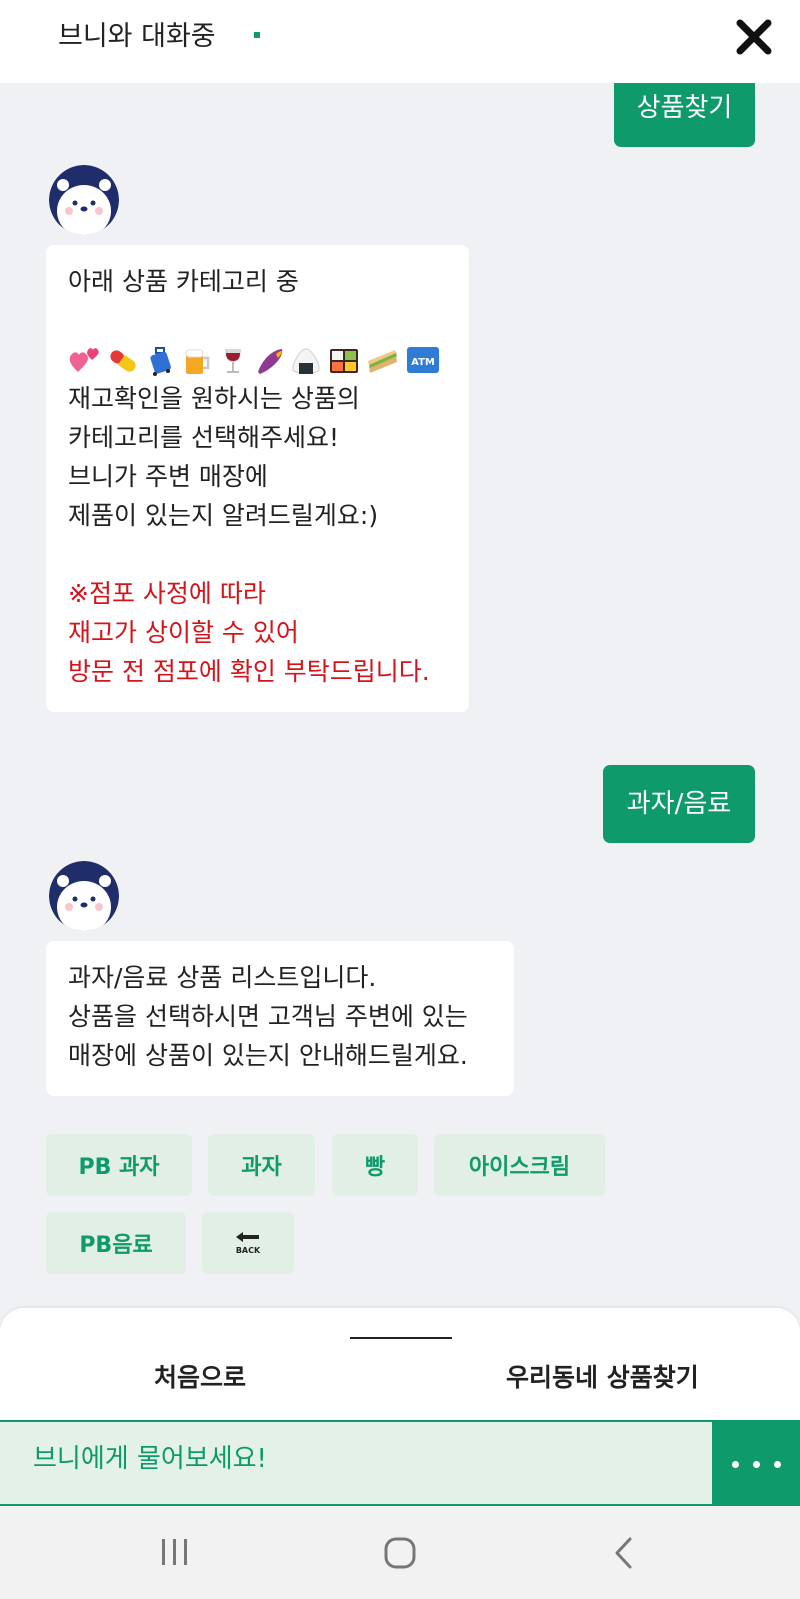  What do you see at coordinates (400, 1364) in the screenshot?
I see `bottom-menu-panel: 처음으로 우리동네 상품찾기` at bounding box center [400, 1364].